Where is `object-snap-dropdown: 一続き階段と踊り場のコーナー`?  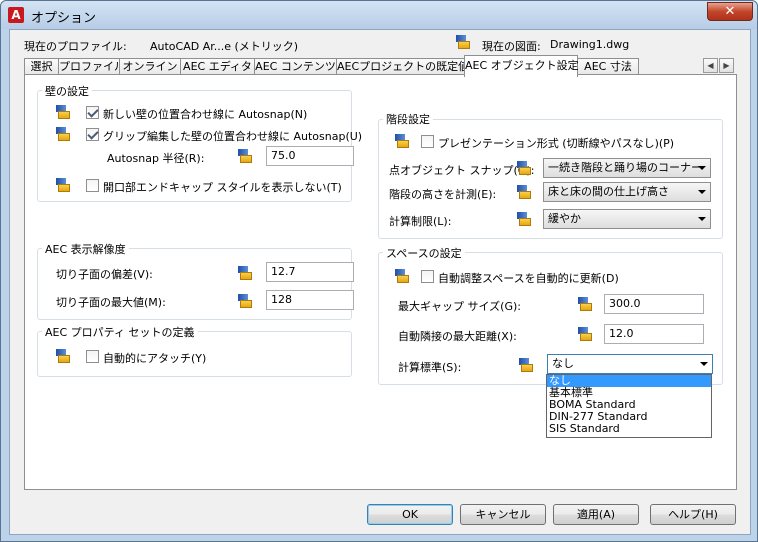
object-snap-dropdown: 一続き階段と踊り場のコーナー is located at coordinates (627, 168).